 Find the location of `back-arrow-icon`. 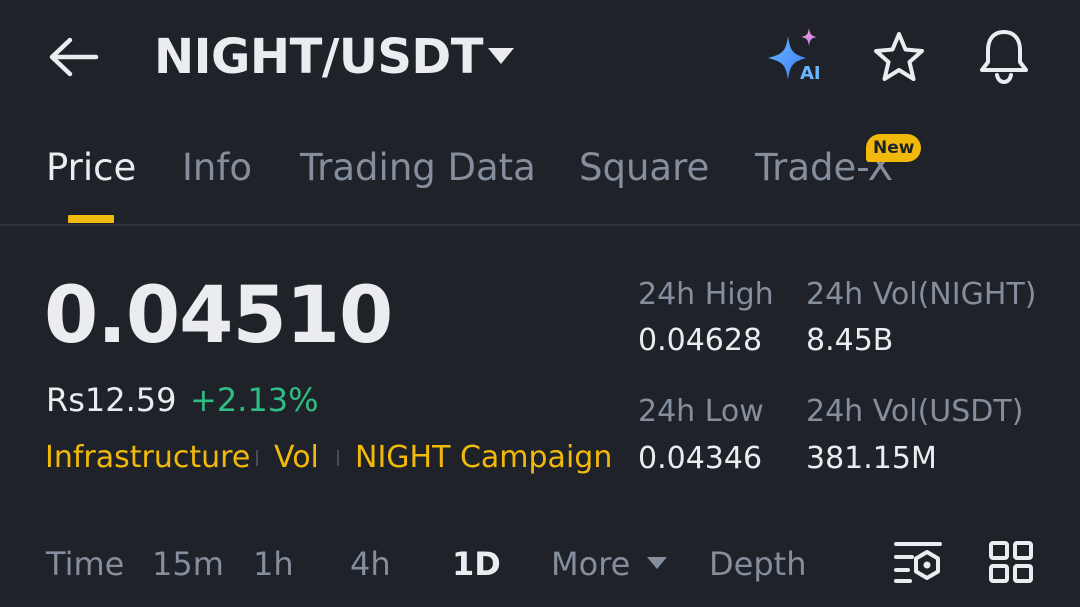

back-arrow-icon is located at coordinates (75, 57).